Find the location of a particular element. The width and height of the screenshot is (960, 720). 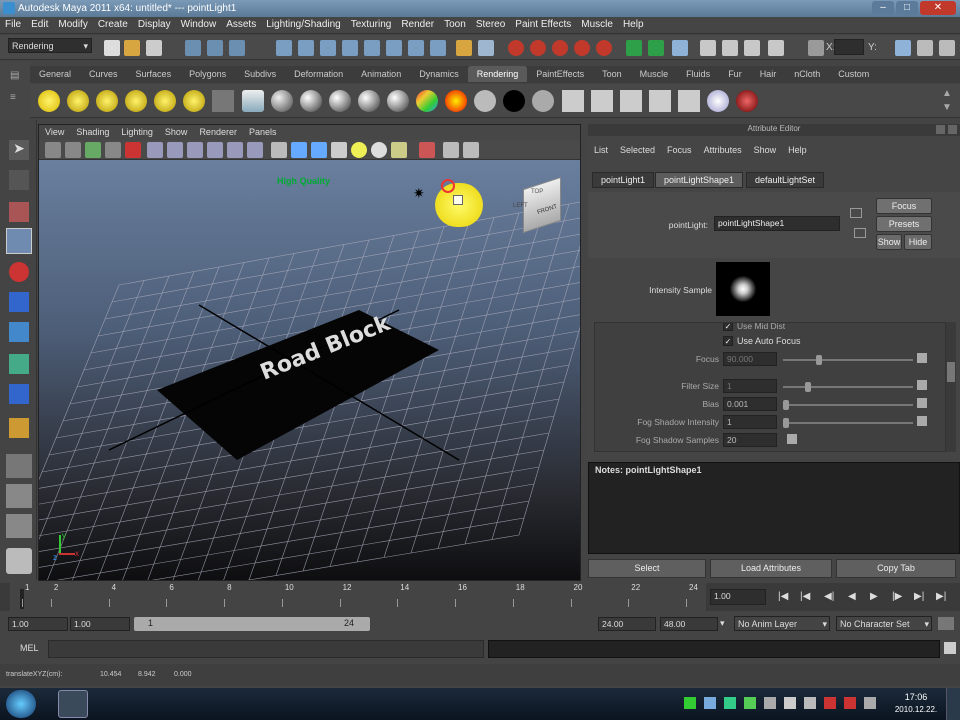

layered-shader-icon is located at coordinates (427, 101).